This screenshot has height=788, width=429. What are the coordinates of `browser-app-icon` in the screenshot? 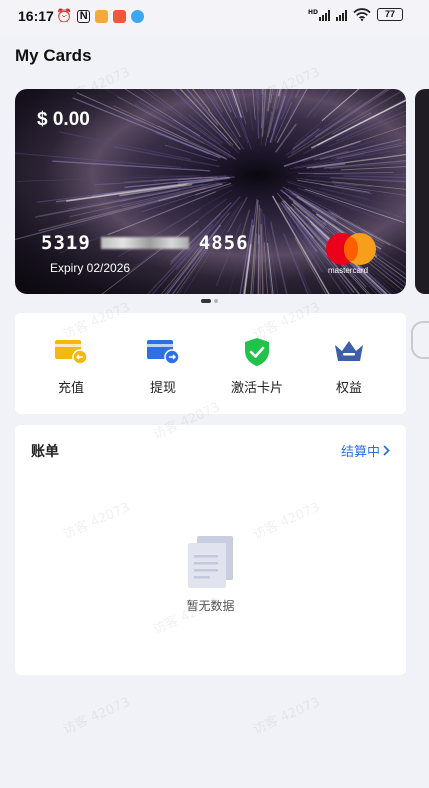 It's located at (138, 16).